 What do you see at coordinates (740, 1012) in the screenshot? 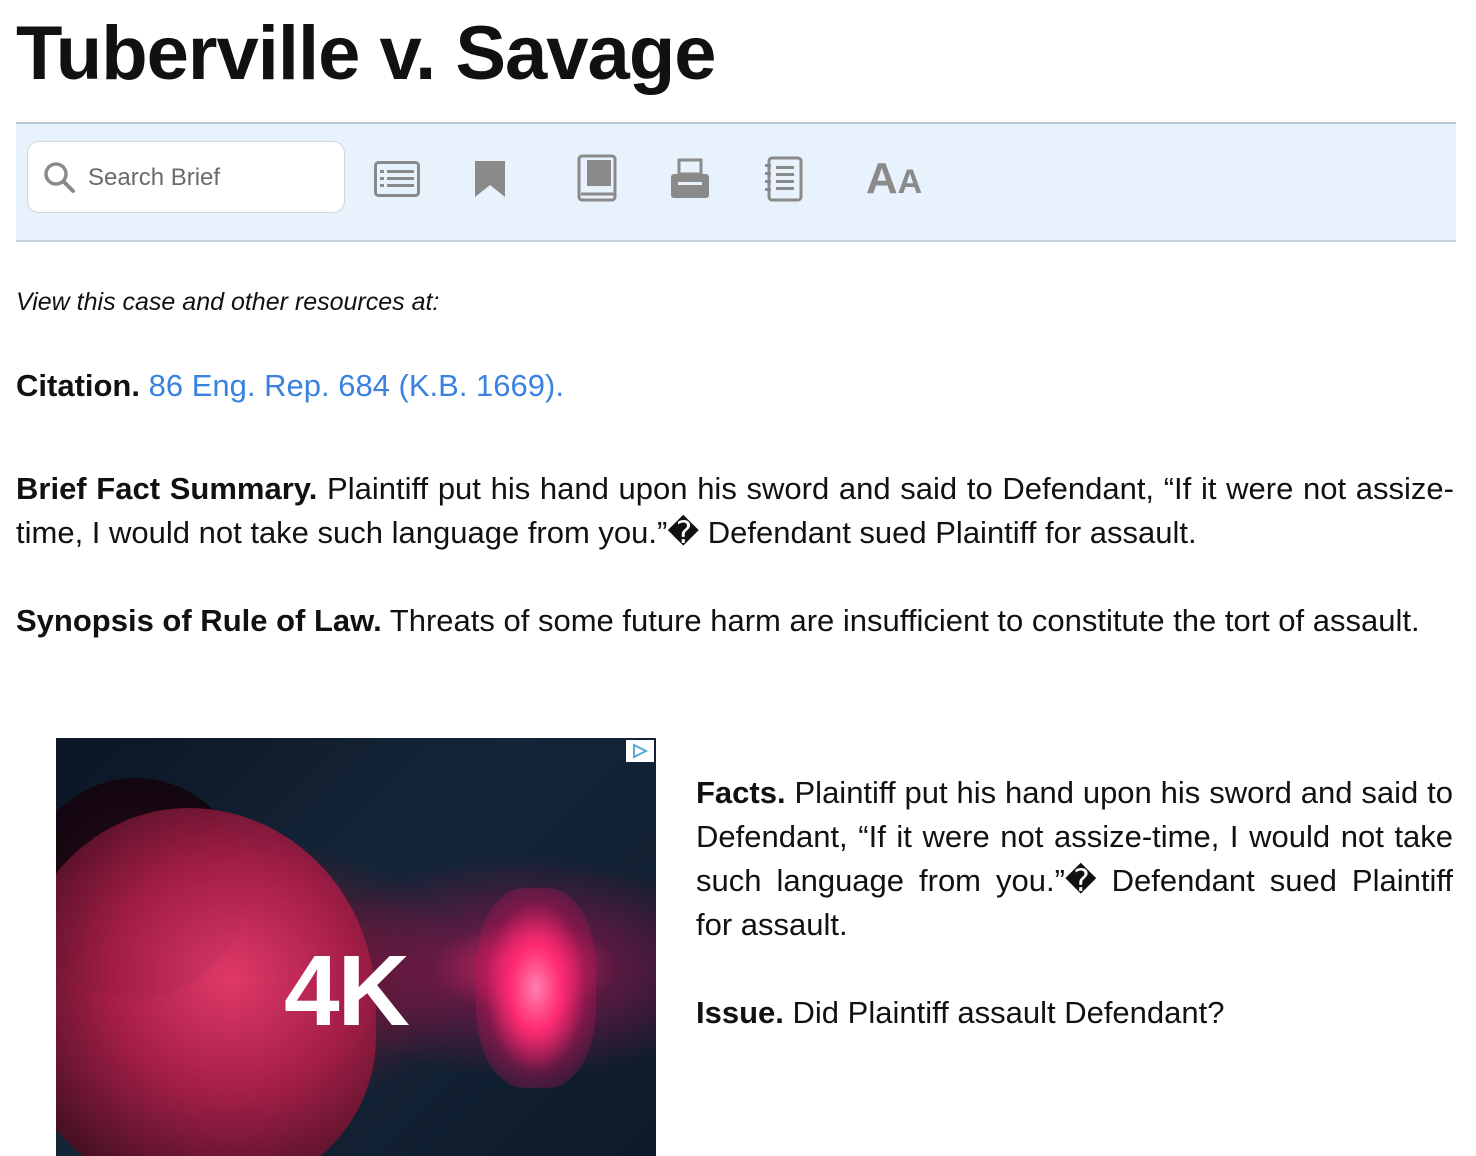
I see `issue-label: Issue.` at bounding box center [740, 1012].